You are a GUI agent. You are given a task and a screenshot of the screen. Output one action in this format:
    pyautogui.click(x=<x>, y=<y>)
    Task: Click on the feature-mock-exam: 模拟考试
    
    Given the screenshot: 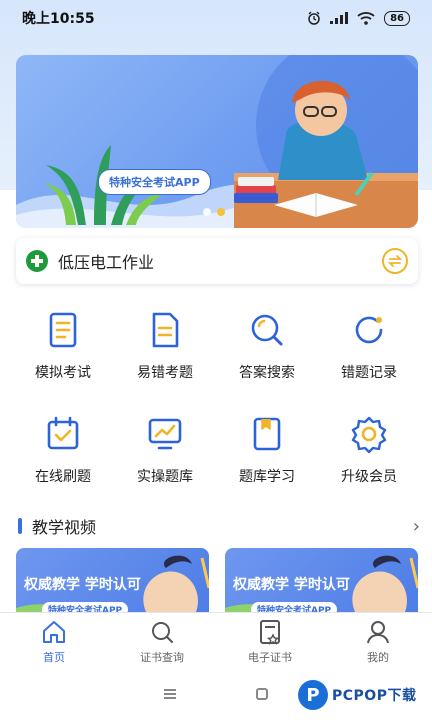 What is the action you would take?
    pyautogui.click(x=63, y=348)
    